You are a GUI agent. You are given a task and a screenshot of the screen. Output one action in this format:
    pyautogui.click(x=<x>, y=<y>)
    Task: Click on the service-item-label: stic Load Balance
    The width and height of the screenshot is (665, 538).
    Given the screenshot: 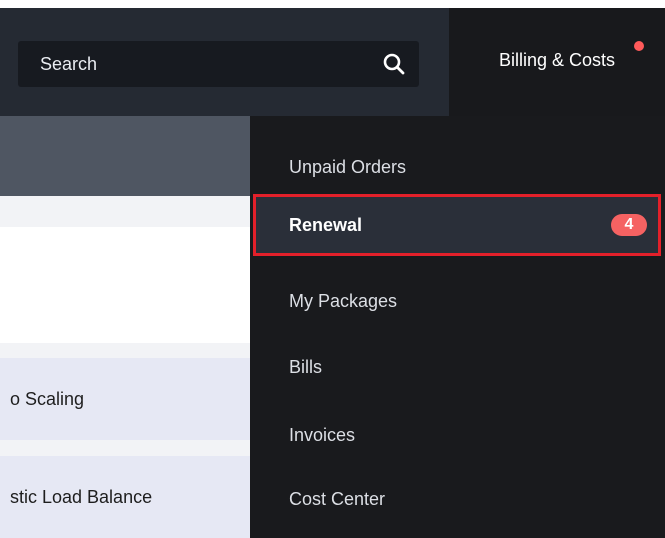 What is the action you would take?
    pyautogui.click(x=81, y=496)
    